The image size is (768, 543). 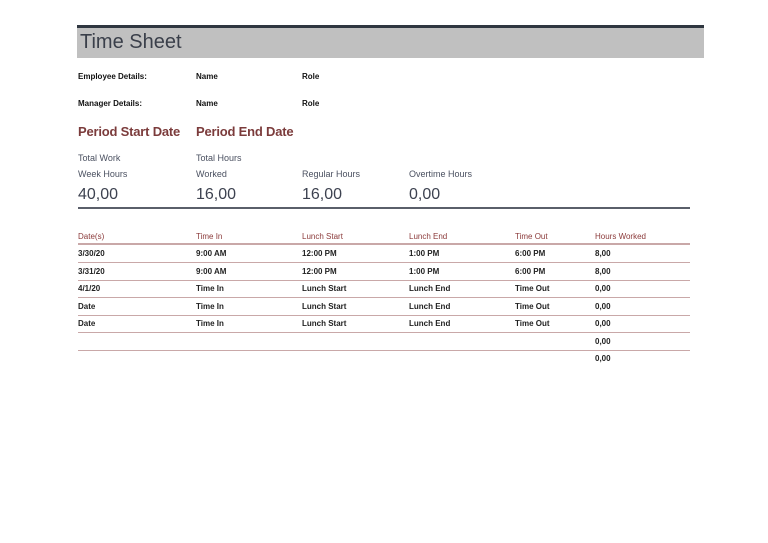 What do you see at coordinates (428, 236) in the screenshot?
I see `column-header: Lunch End` at bounding box center [428, 236].